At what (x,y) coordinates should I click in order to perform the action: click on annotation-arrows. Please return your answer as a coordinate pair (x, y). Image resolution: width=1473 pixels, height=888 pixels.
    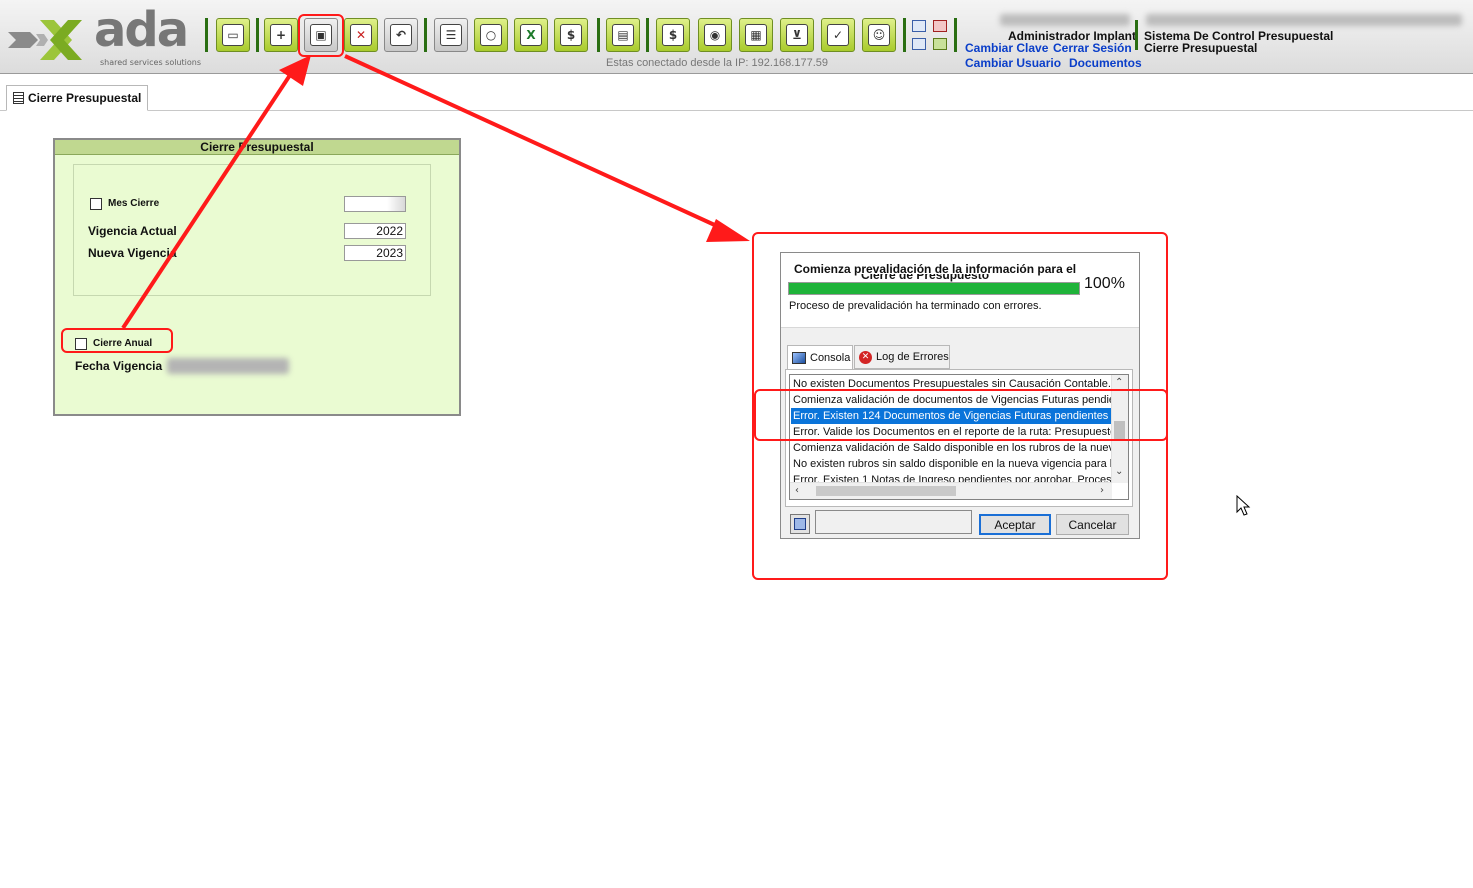
    Looking at the image, I should click on (435, 192).